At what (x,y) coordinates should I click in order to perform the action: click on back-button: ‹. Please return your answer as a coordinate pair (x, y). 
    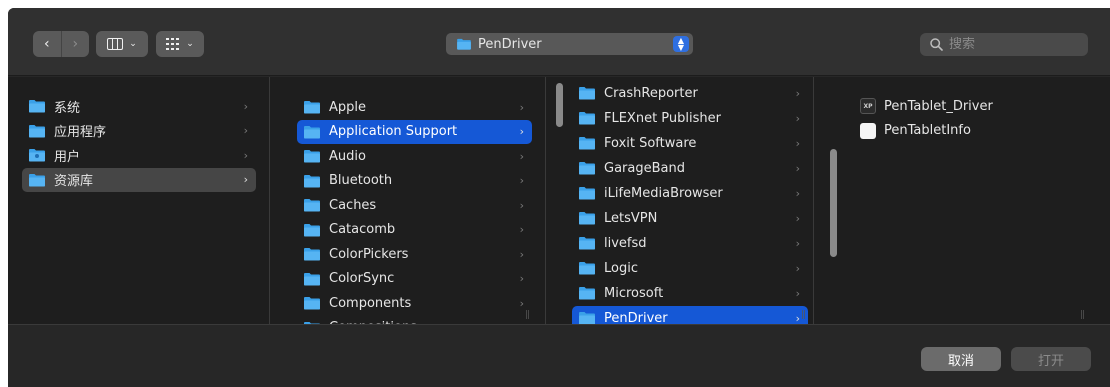
    Looking at the image, I should click on (47, 44).